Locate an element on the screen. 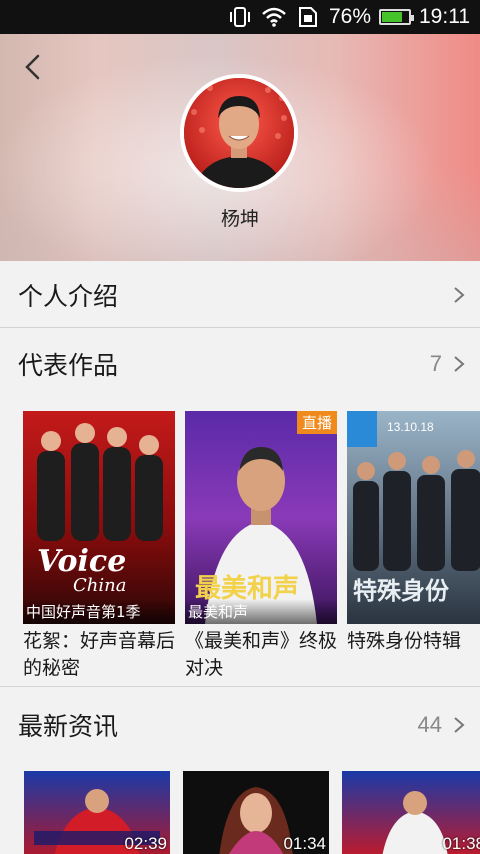 The width and height of the screenshot is (480, 854). work-poster: Voice China 中国好声音第1季 is located at coordinates (99, 517).